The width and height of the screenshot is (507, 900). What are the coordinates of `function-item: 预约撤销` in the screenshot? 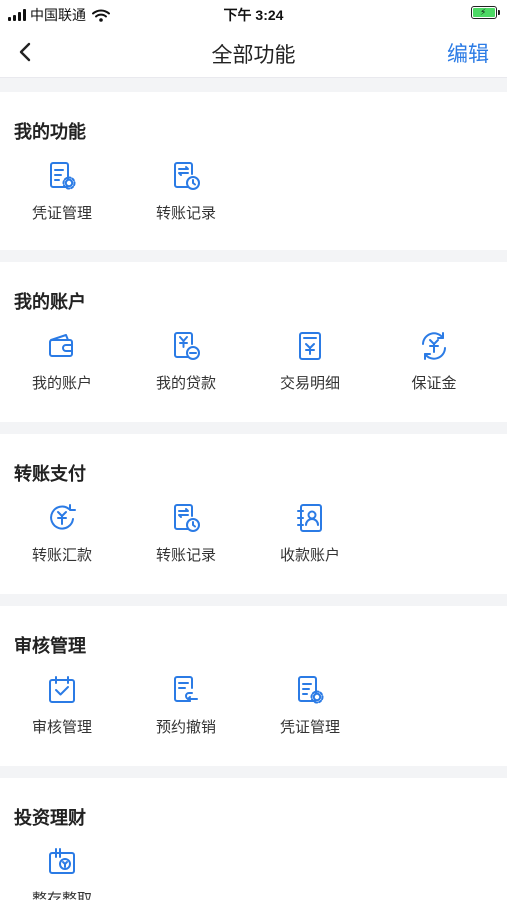 It's located at (186, 705).